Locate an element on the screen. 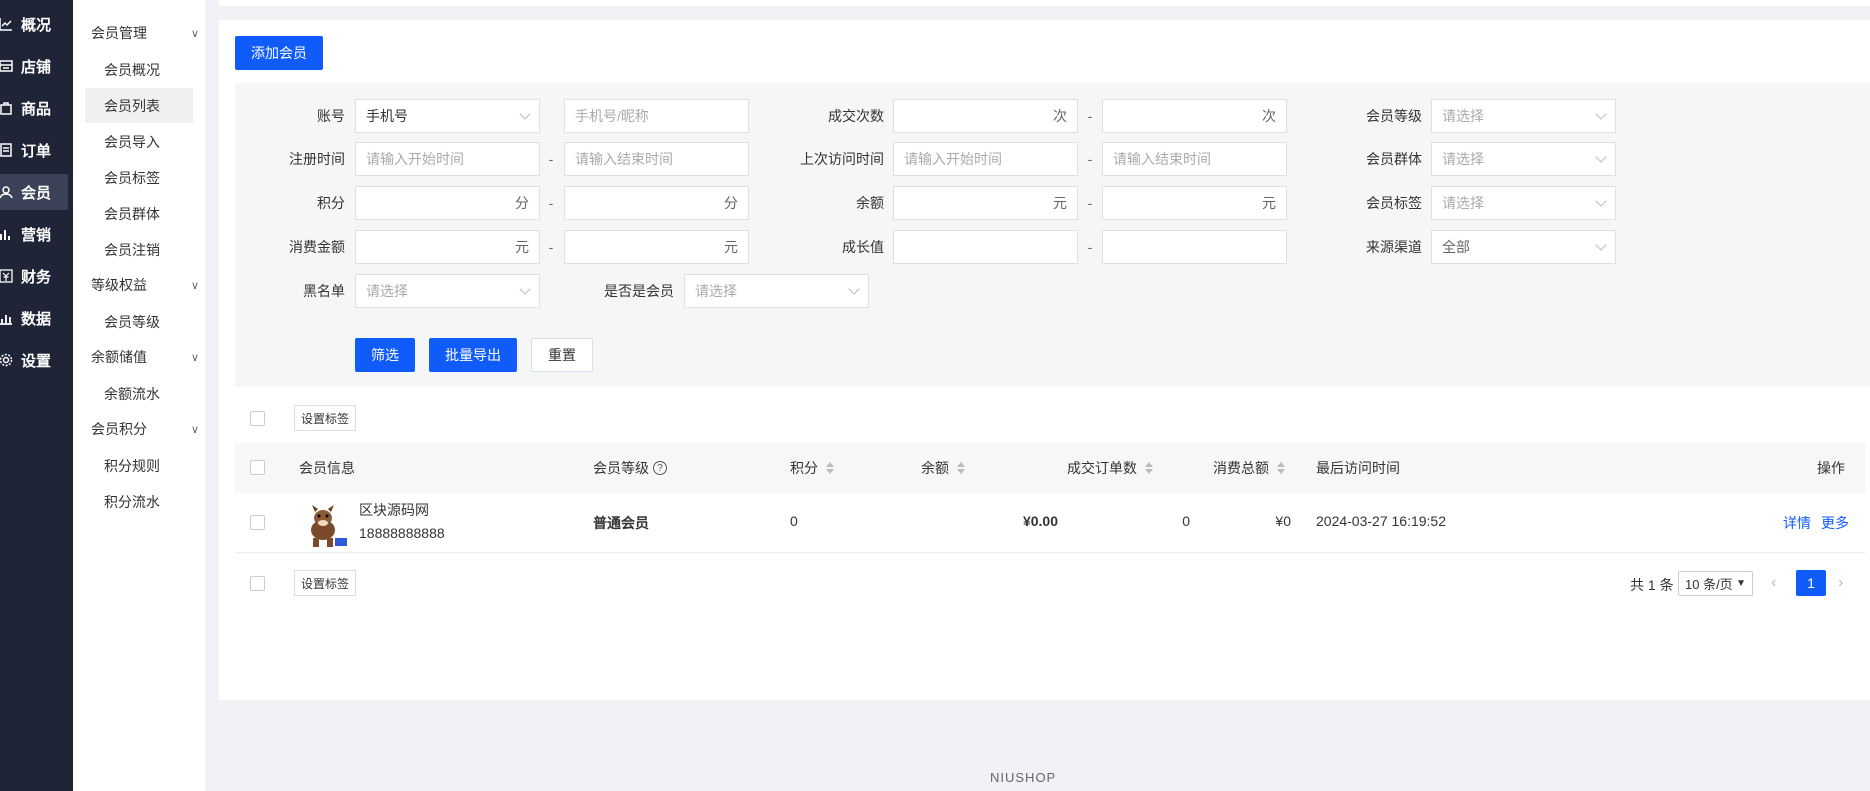 The image size is (1870, 791). filter-button: 筛选 is located at coordinates (385, 355).